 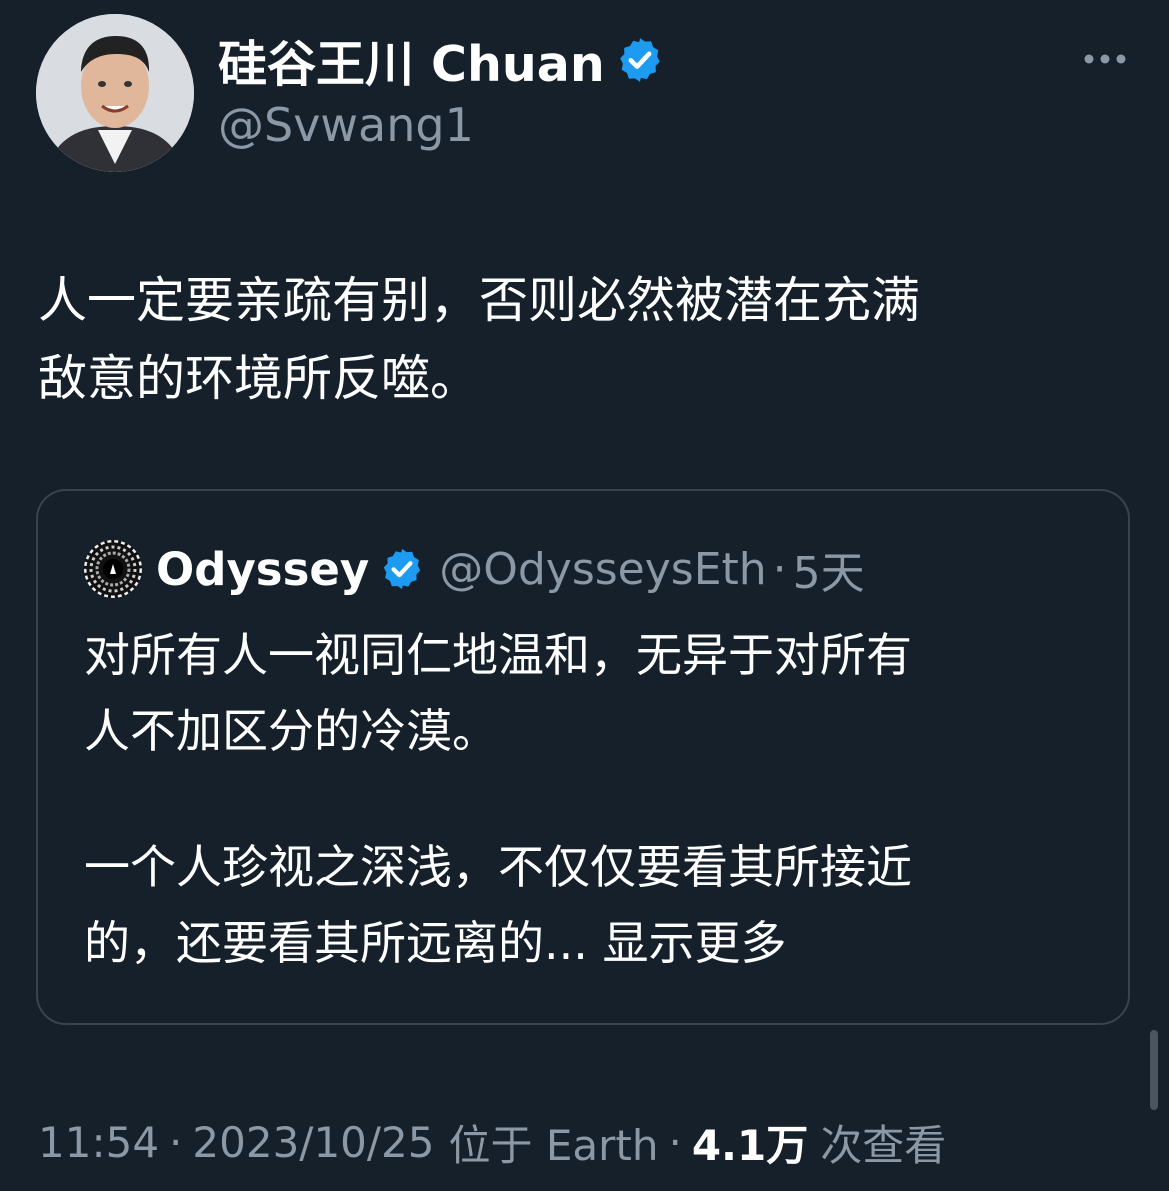 I want to click on quoted-text-line: 对所有人一视同仁地温和，无异于对所有, so click(x=498, y=655).